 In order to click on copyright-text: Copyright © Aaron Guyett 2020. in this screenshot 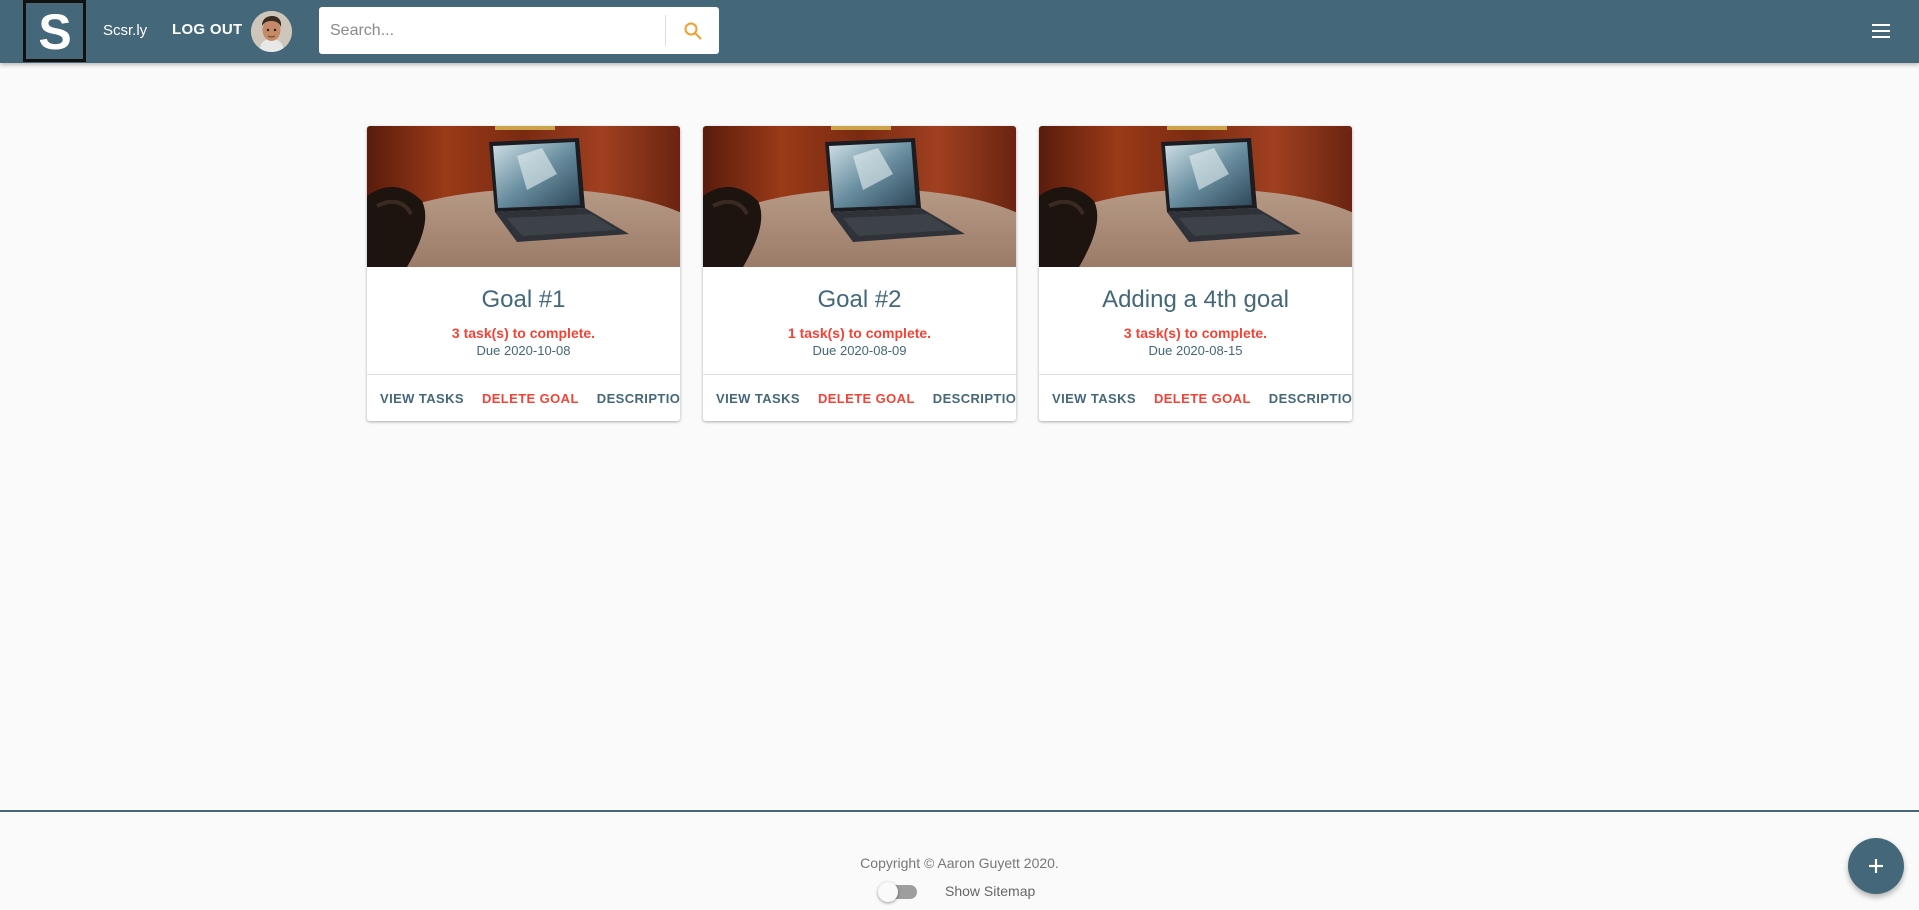, I will do `click(959, 863)`.